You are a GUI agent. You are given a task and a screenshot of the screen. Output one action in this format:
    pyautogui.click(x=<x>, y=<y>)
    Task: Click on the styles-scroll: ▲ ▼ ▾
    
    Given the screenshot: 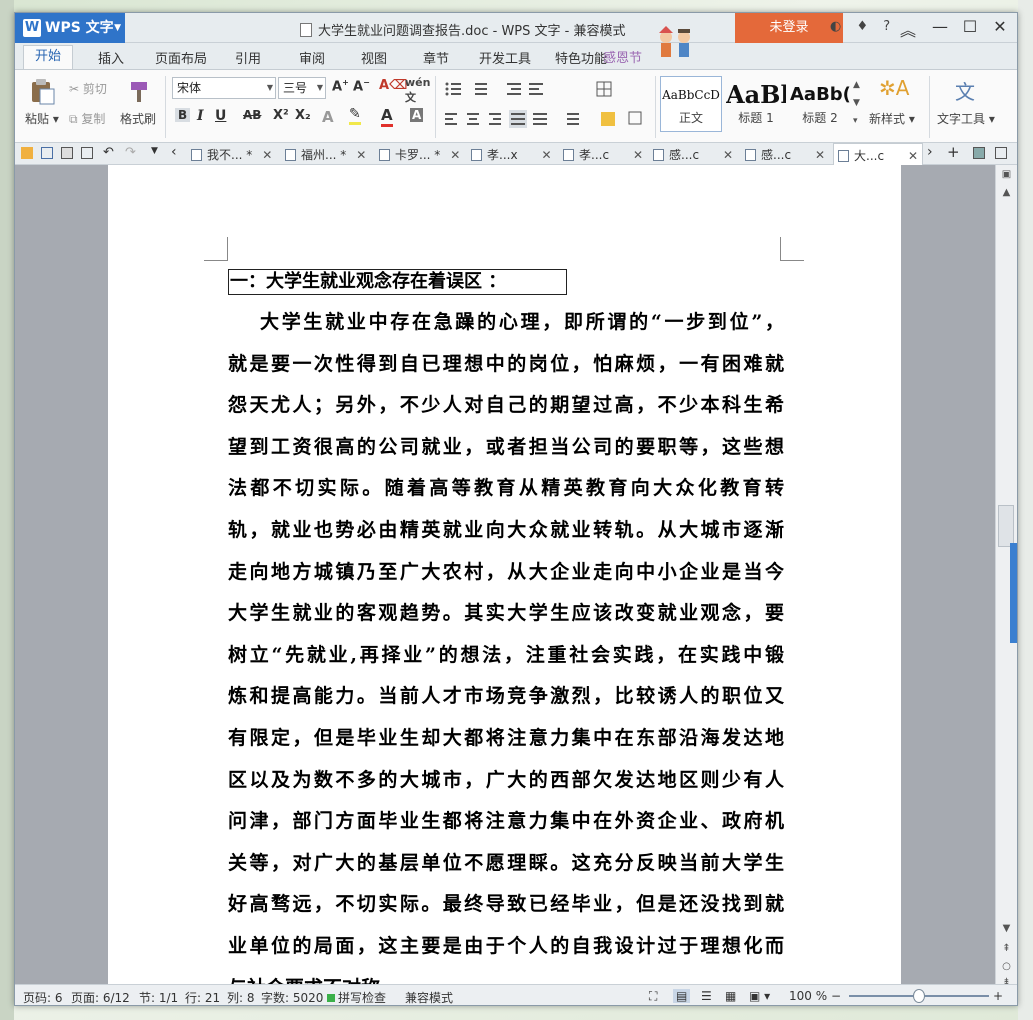 What is the action you would take?
    pyautogui.click(x=856, y=103)
    